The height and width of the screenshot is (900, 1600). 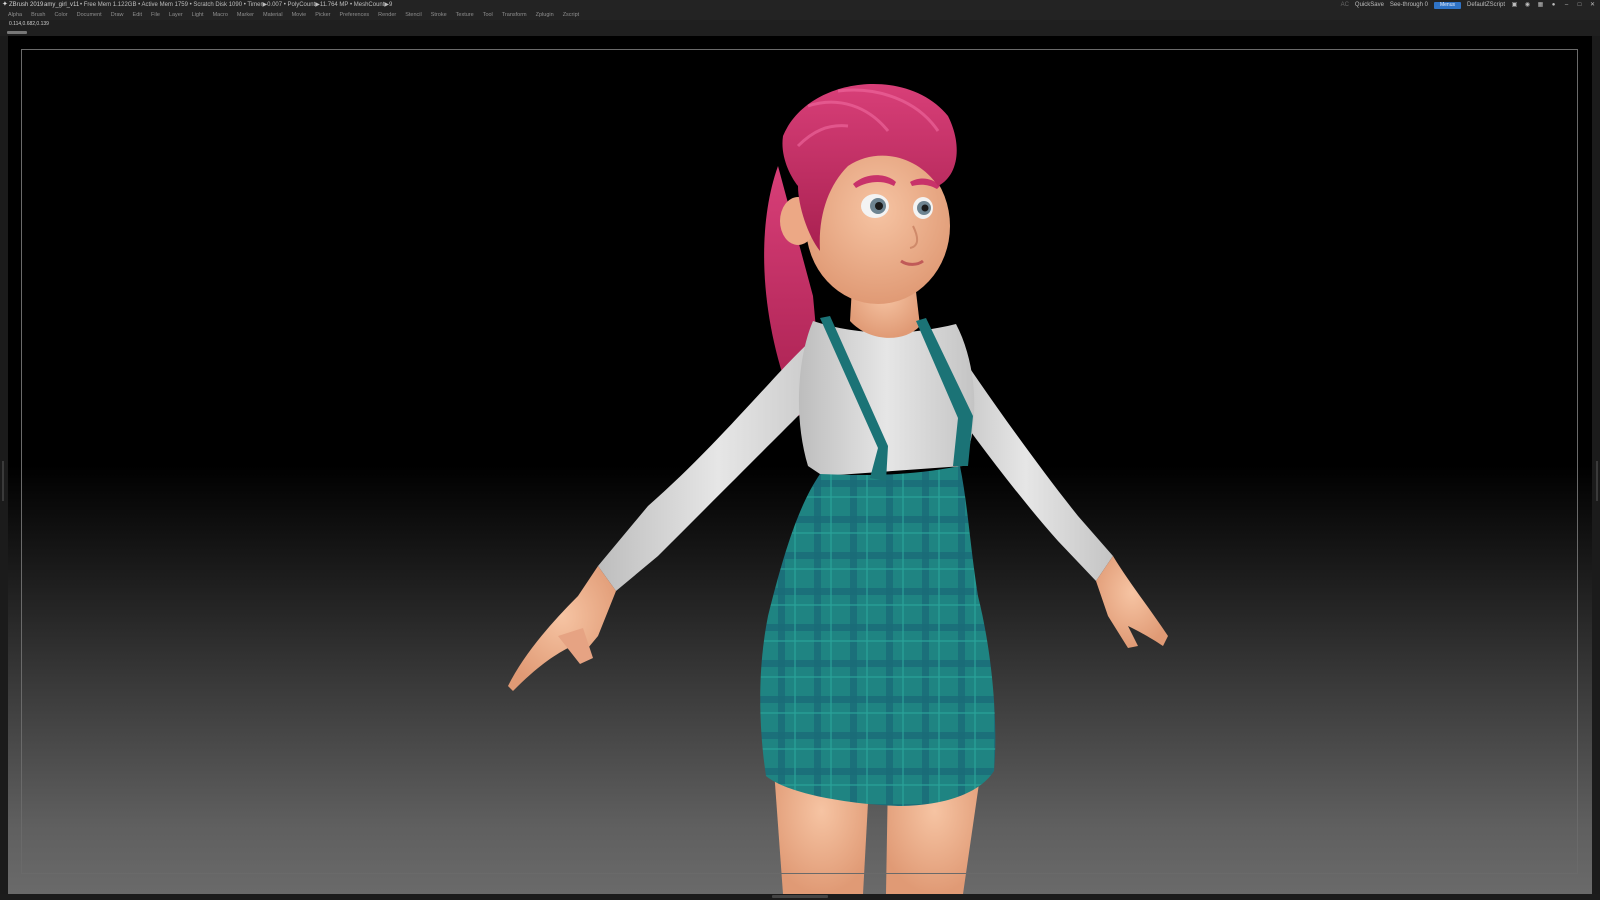 What do you see at coordinates (117, 15) in the screenshot?
I see `menu-draw: Draw` at bounding box center [117, 15].